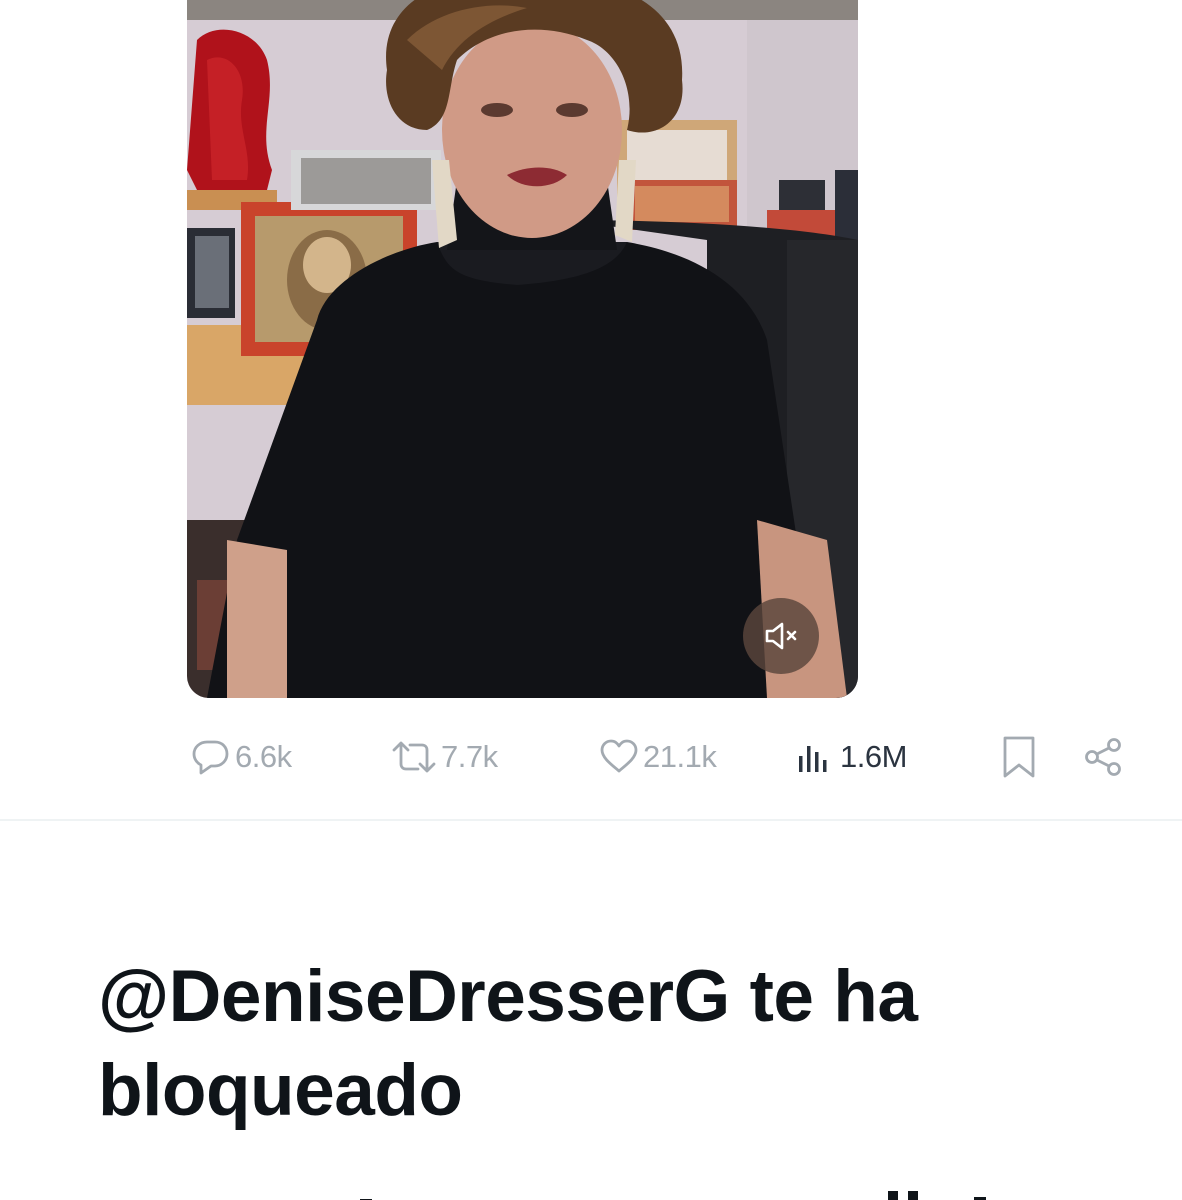  Describe the element at coordinates (508, 1043) in the screenshot. I see `blocked-notice-title: @DeniseDresserG te ha bloqueado` at that location.